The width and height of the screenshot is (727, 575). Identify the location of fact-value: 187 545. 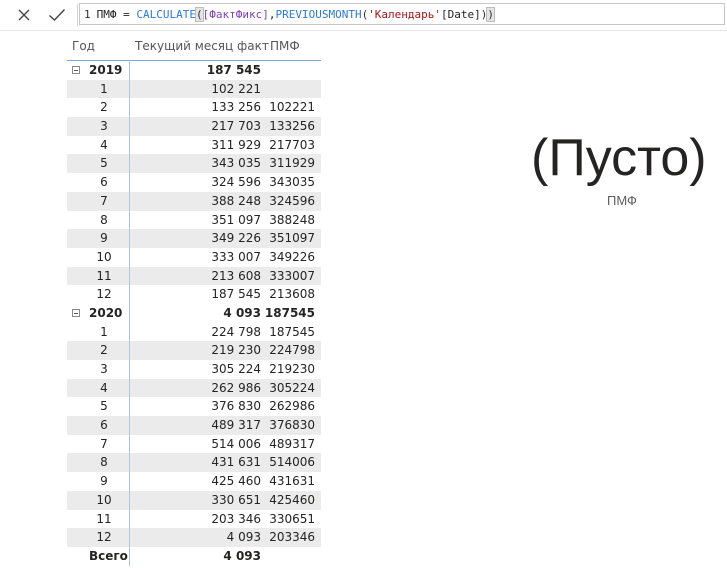
(233, 70).